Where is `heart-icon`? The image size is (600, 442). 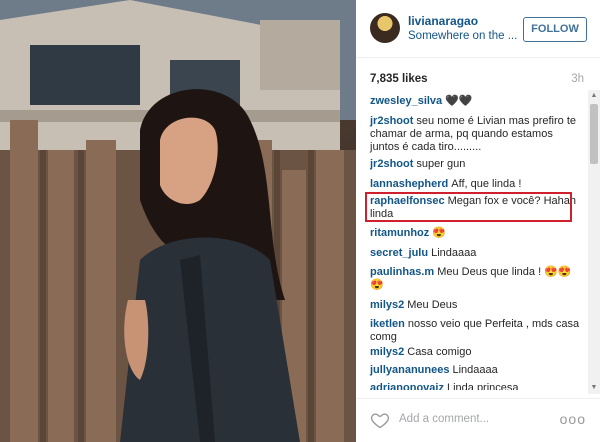
heart-icon is located at coordinates (380, 420).